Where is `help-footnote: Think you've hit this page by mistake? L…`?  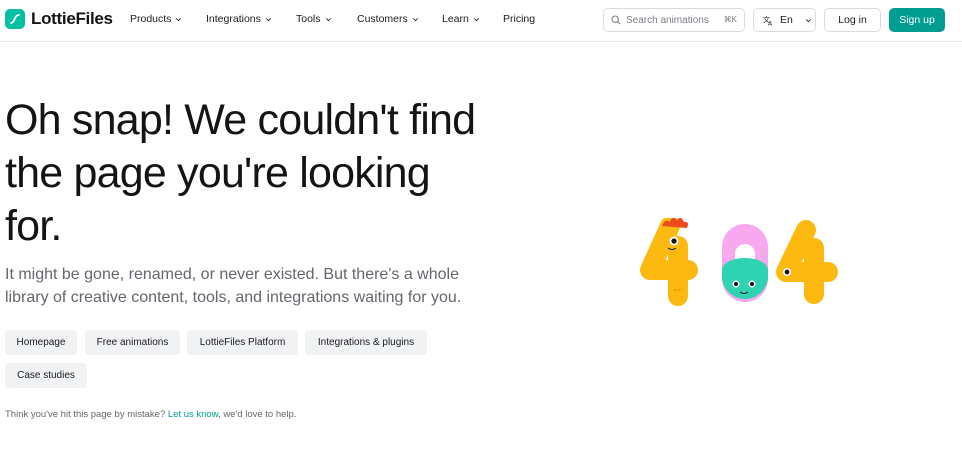 help-footnote: Think you've hit this page by mistake? L… is located at coordinates (150, 414).